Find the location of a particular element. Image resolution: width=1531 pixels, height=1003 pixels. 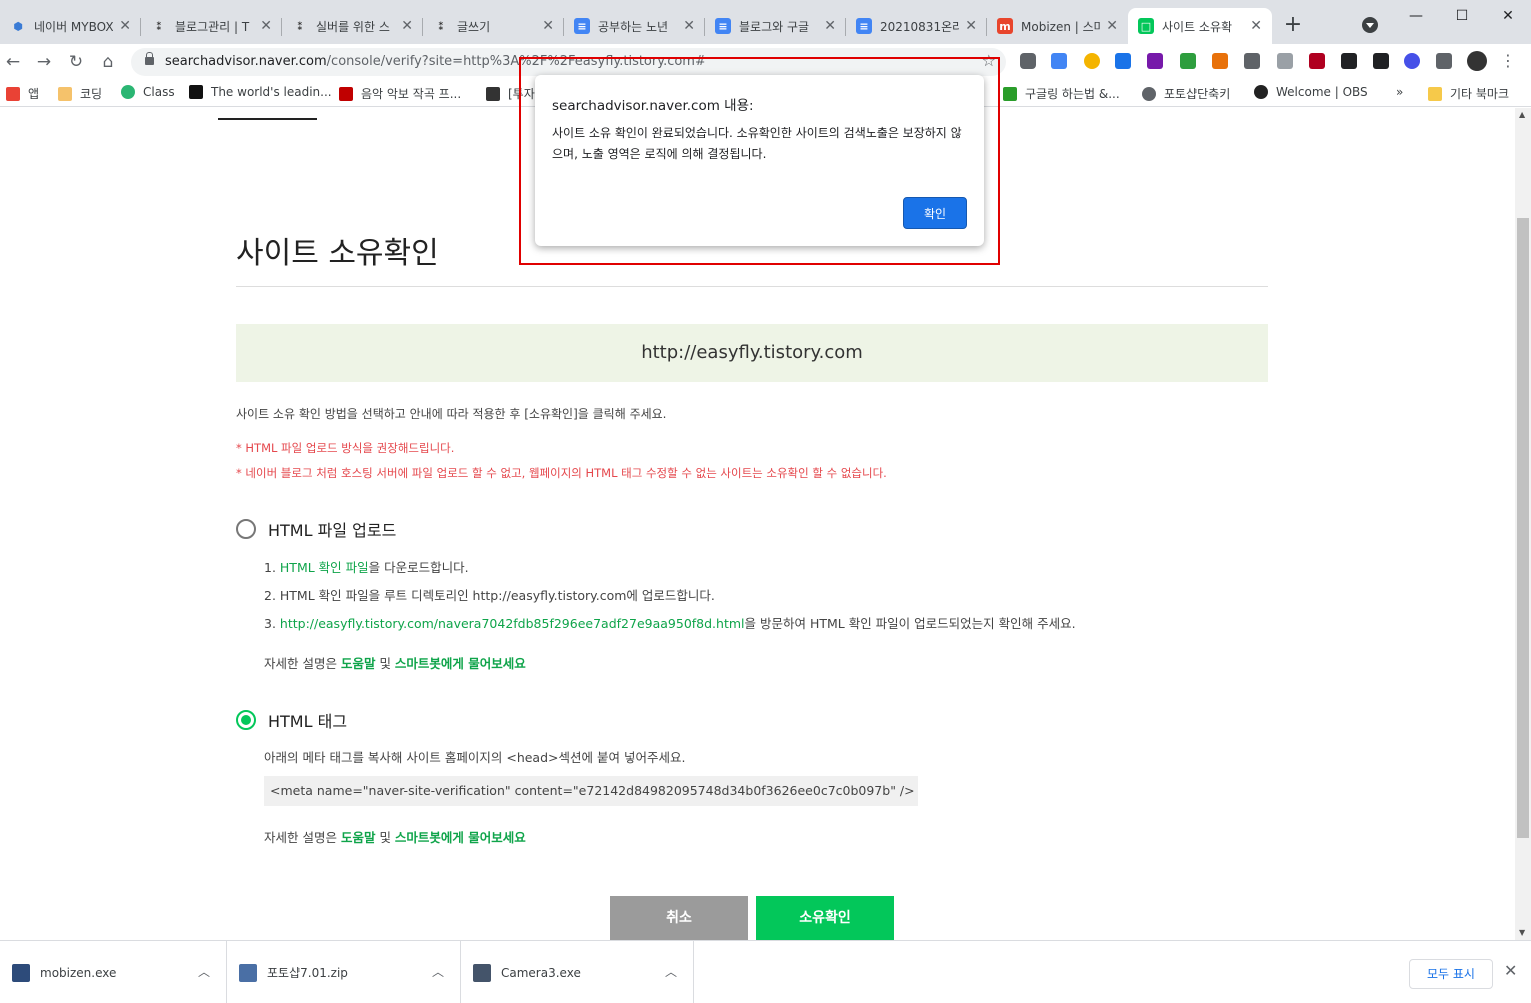

bookmark-photoshop-keys: 포토샵단축키 is located at coordinates (1186, 93).